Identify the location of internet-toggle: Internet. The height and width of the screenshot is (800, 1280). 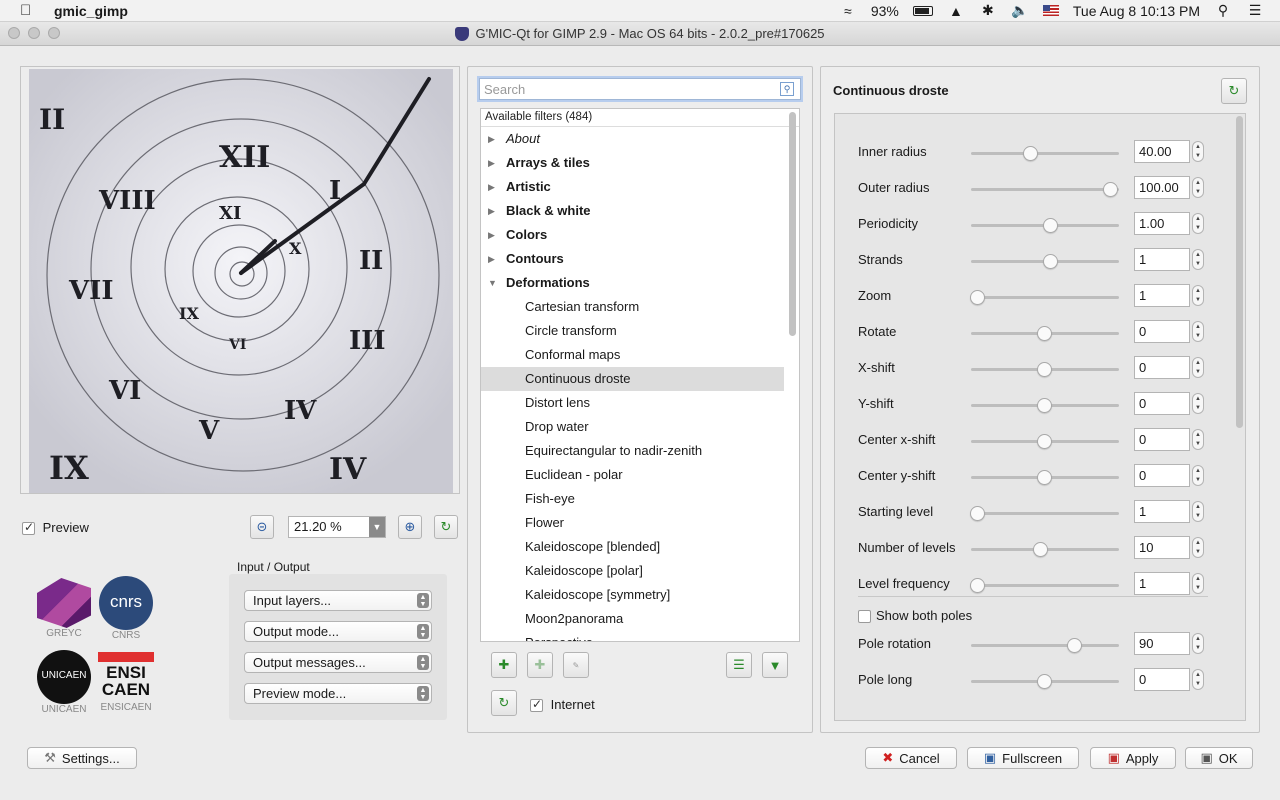
(562, 705).